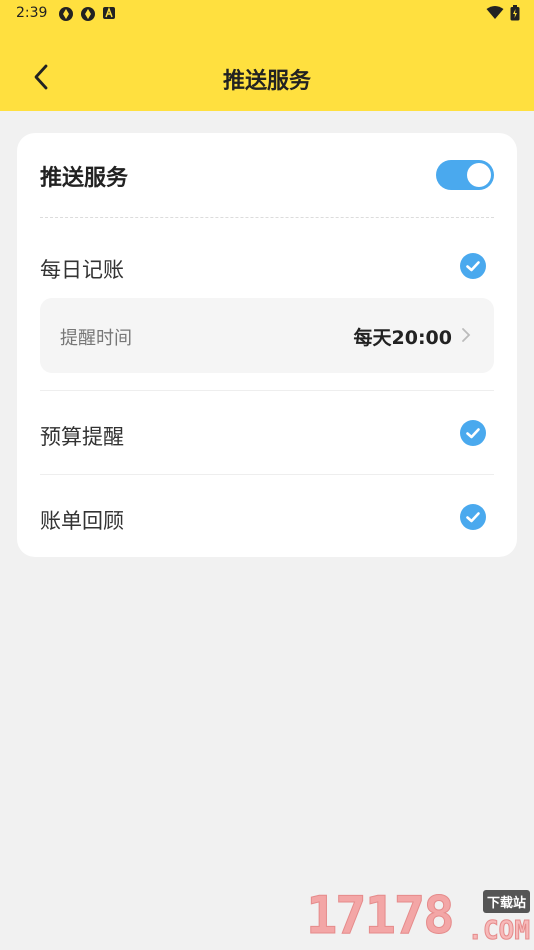 Image resolution: width=534 pixels, height=950 pixels. Describe the element at coordinates (96, 338) in the screenshot. I see `reminder-time-label: 提醒时间` at that location.